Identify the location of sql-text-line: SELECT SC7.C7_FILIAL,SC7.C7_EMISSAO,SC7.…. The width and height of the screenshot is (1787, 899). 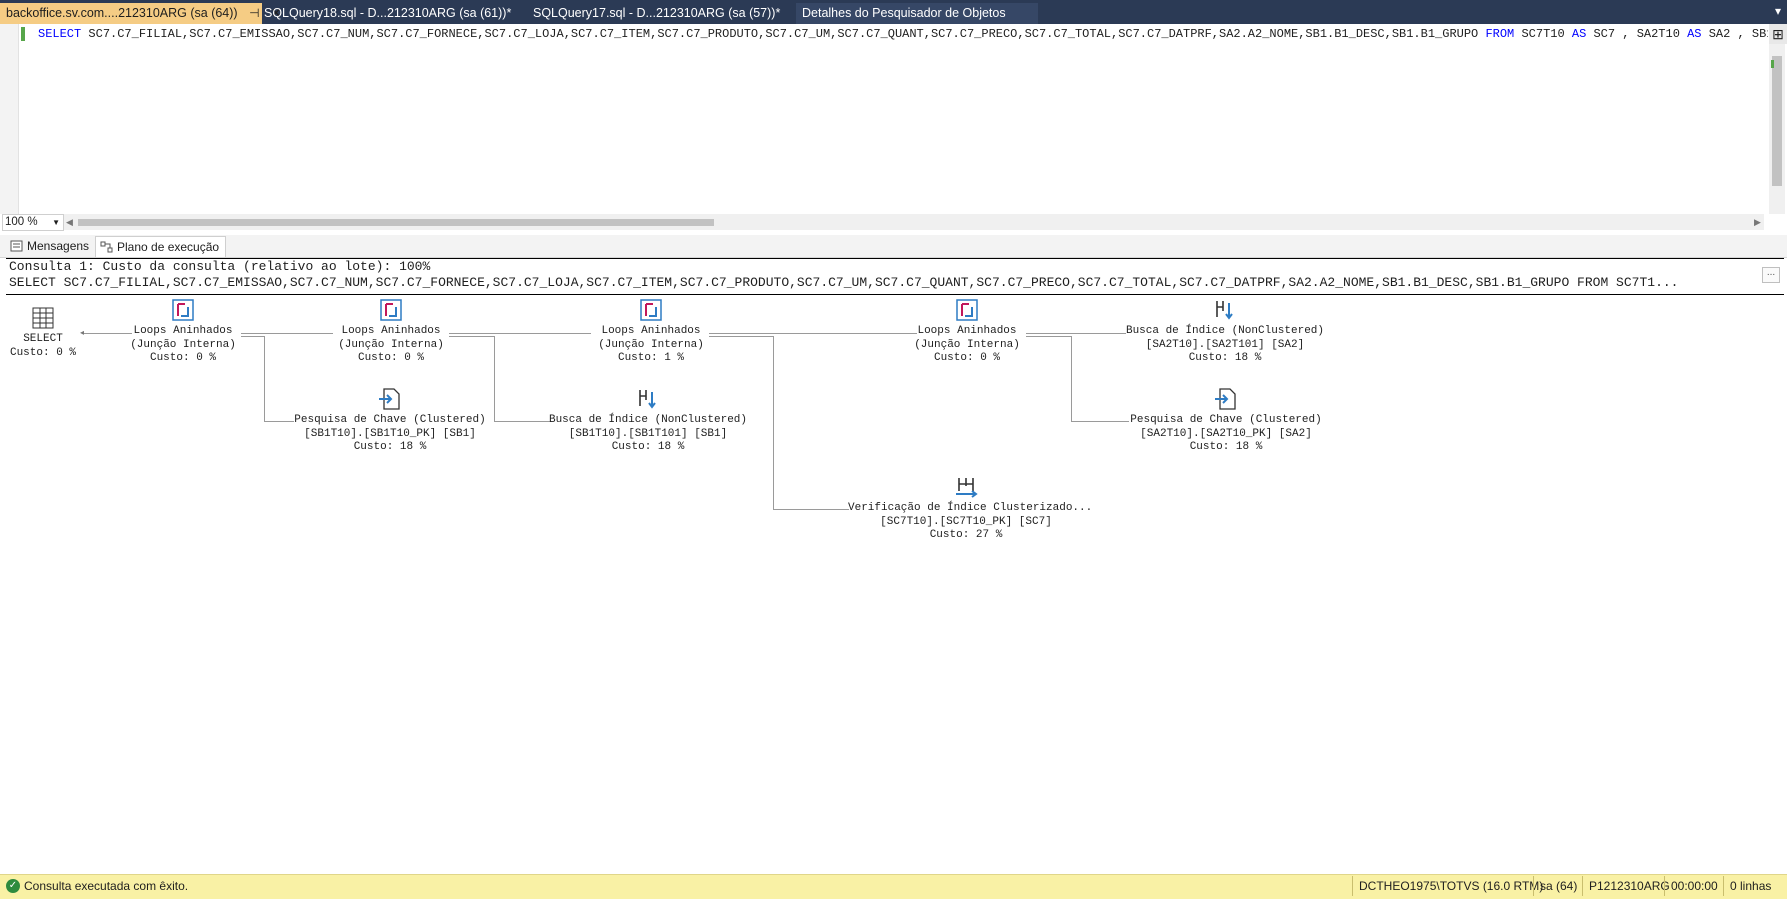
(903, 34).